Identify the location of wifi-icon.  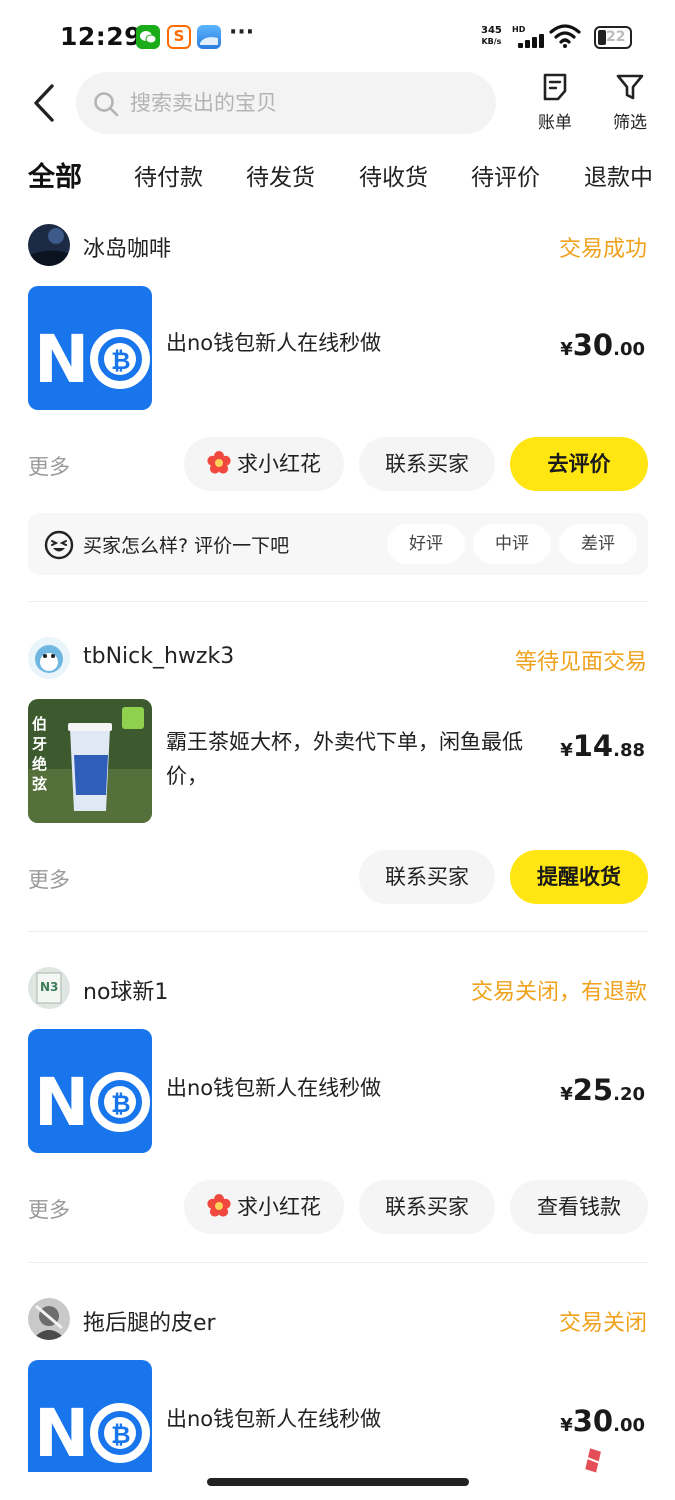
(565, 36).